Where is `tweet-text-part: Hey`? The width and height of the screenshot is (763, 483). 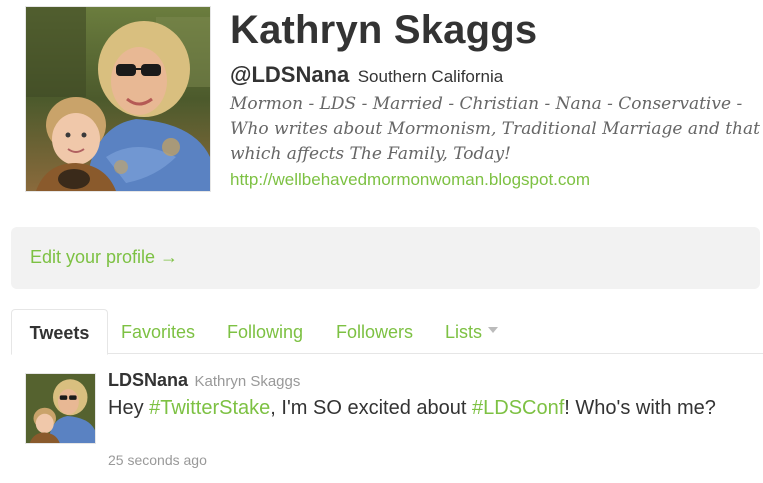
tweet-text-part: Hey is located at coordinates (129, 408).